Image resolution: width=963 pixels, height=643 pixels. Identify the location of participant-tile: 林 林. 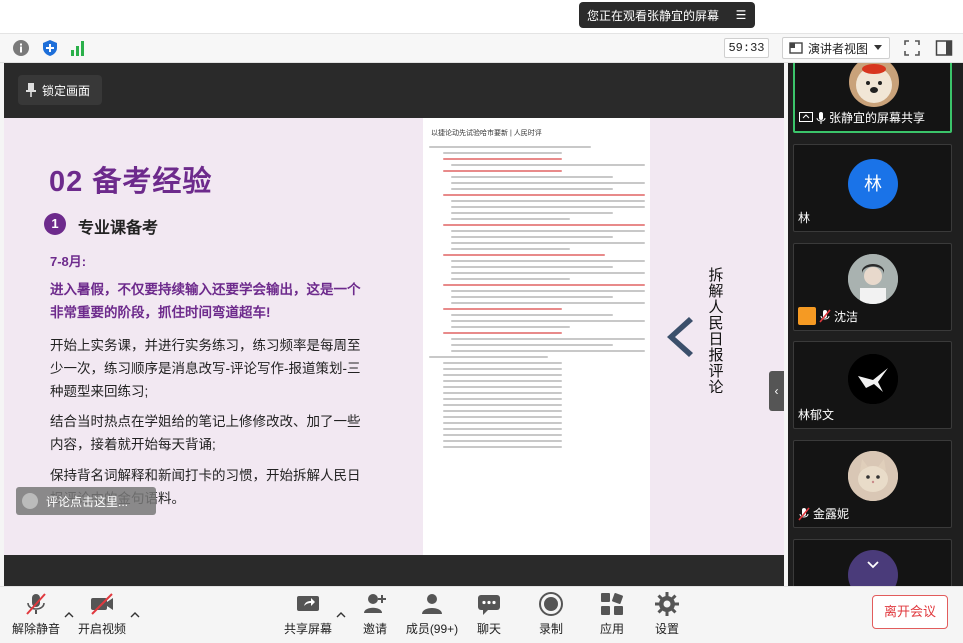
(872, 188).